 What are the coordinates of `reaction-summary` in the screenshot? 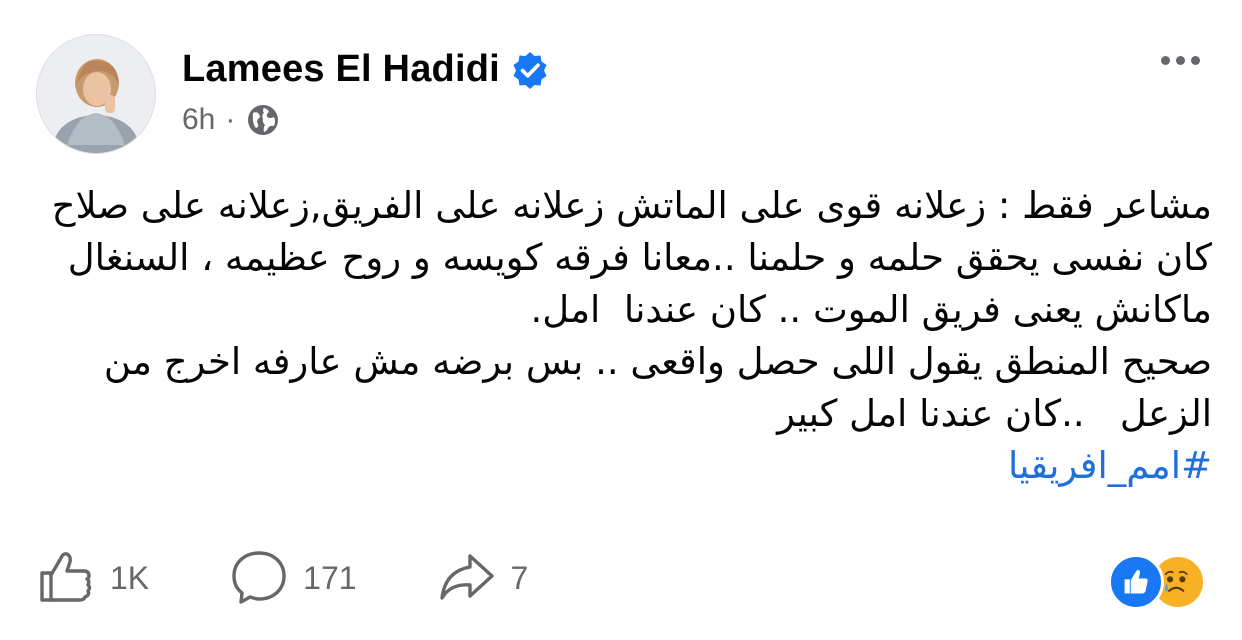 It's located at (1158, 582).